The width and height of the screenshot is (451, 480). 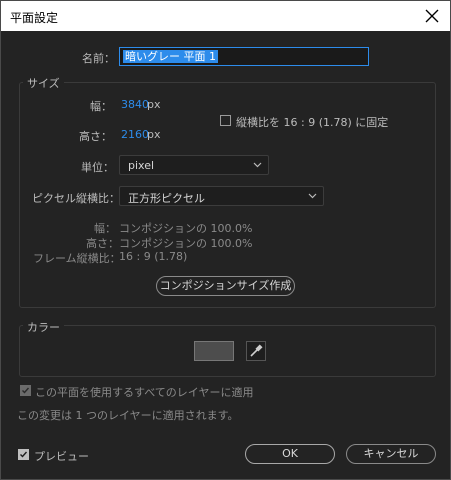 What do you see at coordinates (432, 16) in the screenshot?
I see `close-icon` at bounding box center [432, 16].